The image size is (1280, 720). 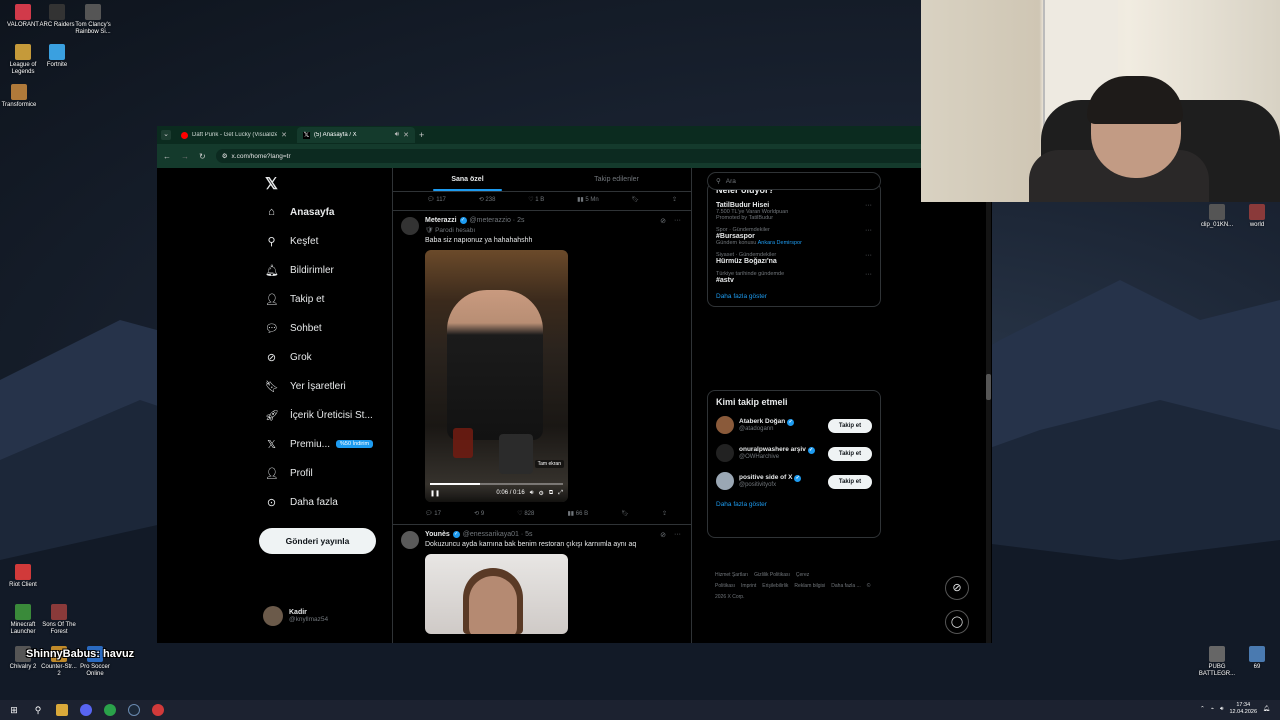 I want to click on views-button: ▮▮ 66 B, so click(x=577, y=513).